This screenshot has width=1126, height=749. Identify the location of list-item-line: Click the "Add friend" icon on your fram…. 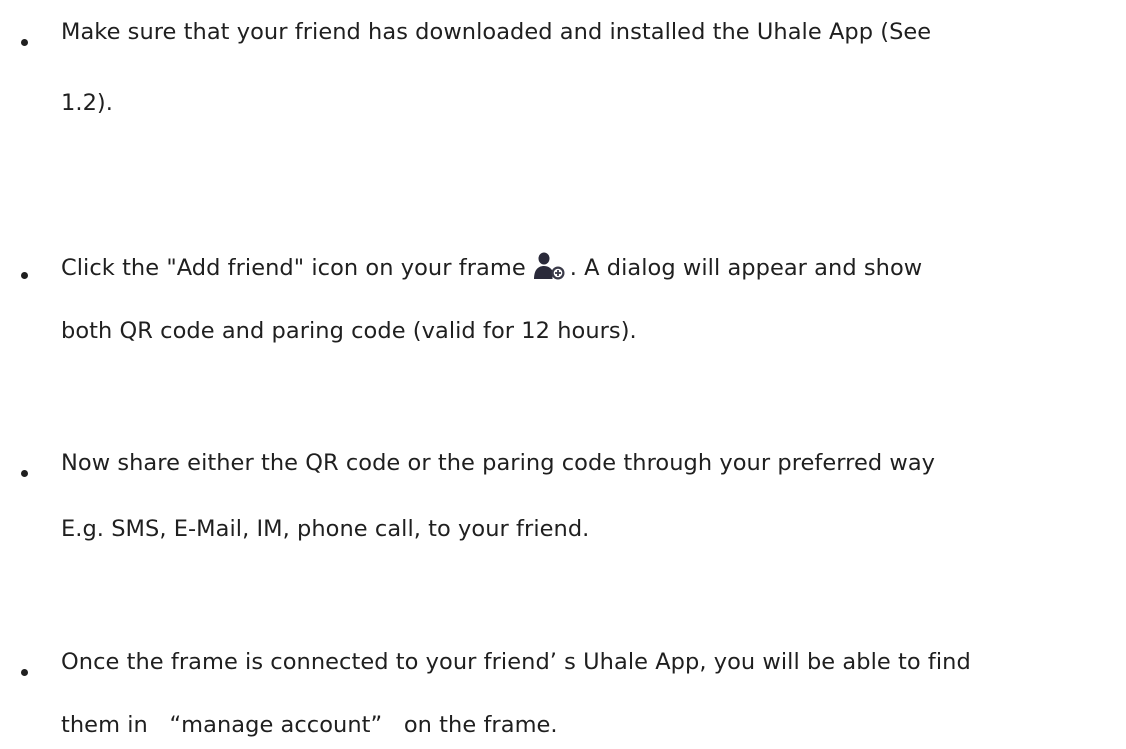
(491, 266).